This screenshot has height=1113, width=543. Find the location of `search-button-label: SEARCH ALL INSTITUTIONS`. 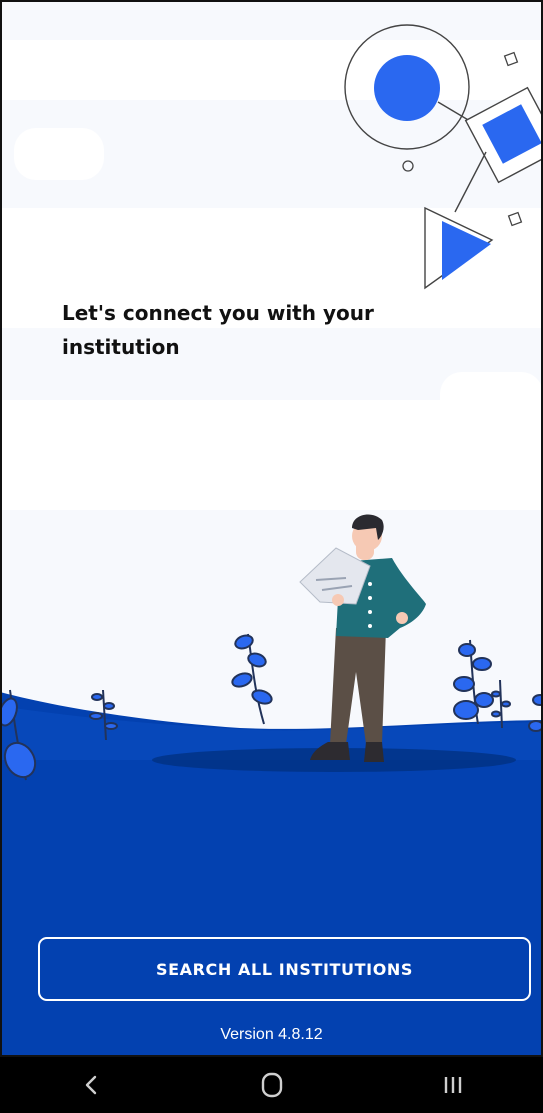

search-button-label: SEARCH ALL INSTITUTIONS is located at coordinates (284, 969).